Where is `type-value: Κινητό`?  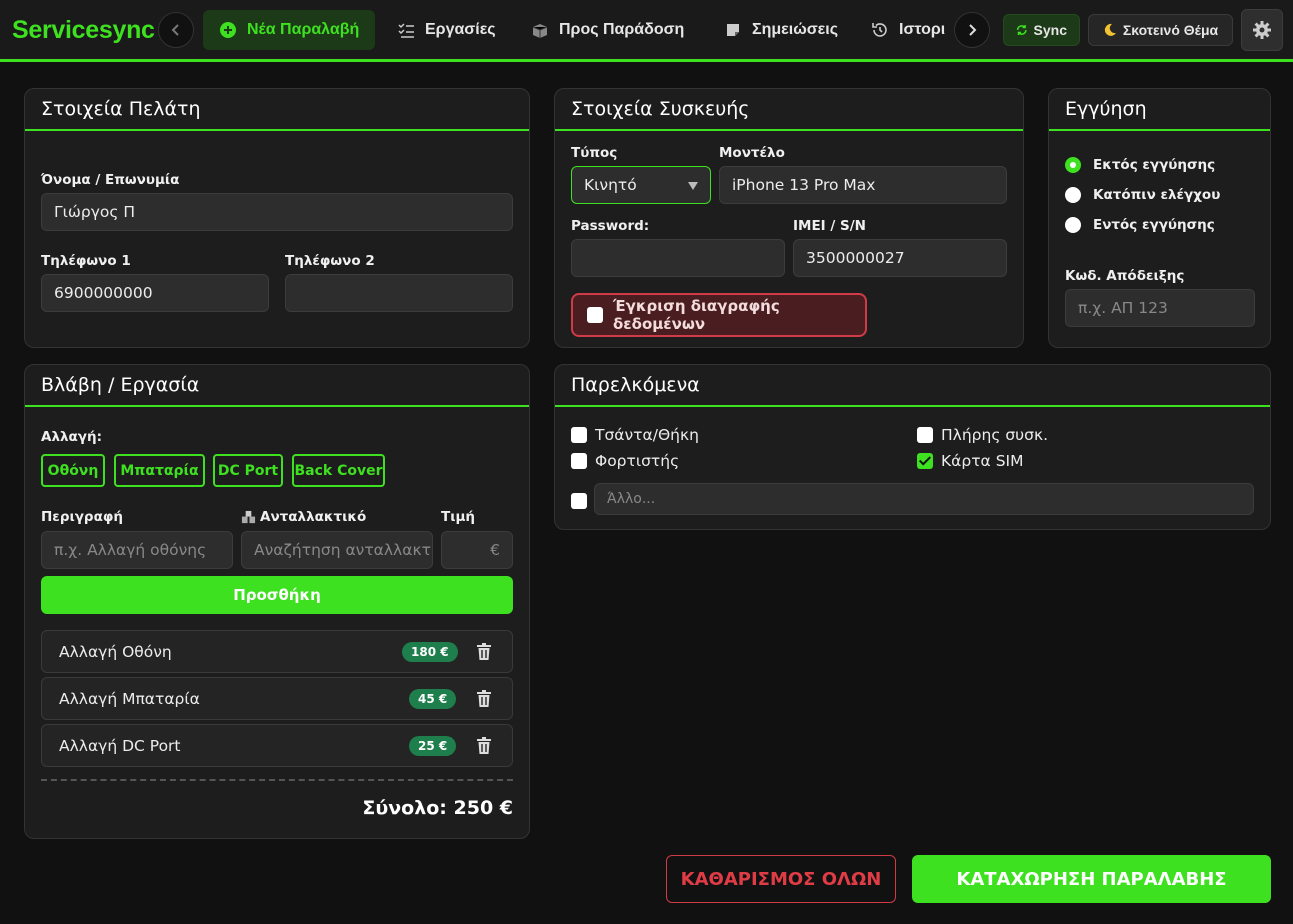 type-value: Κινητό is located at coordinates (610, 185).